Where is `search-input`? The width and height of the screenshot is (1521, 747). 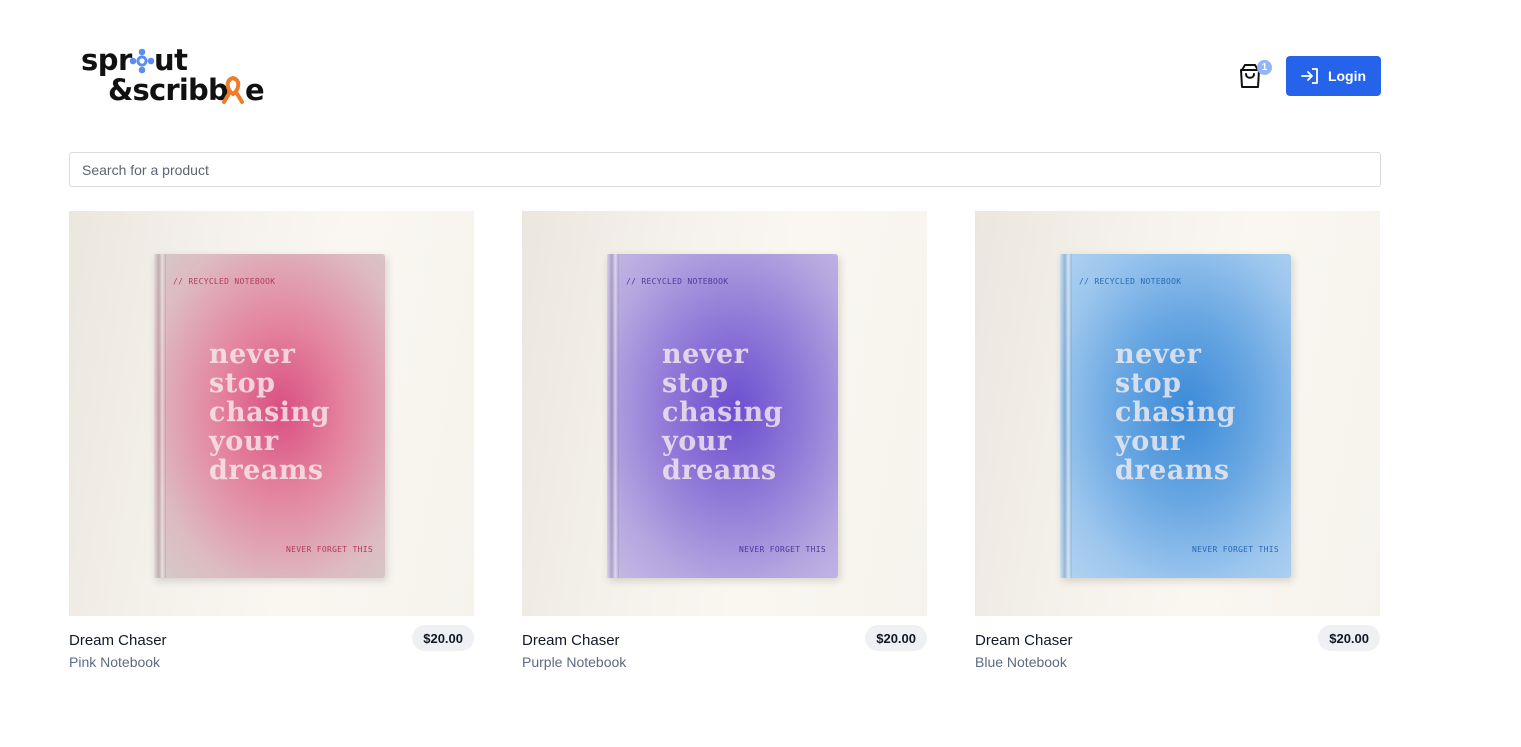
search-input is located at coordinates (725, 169).